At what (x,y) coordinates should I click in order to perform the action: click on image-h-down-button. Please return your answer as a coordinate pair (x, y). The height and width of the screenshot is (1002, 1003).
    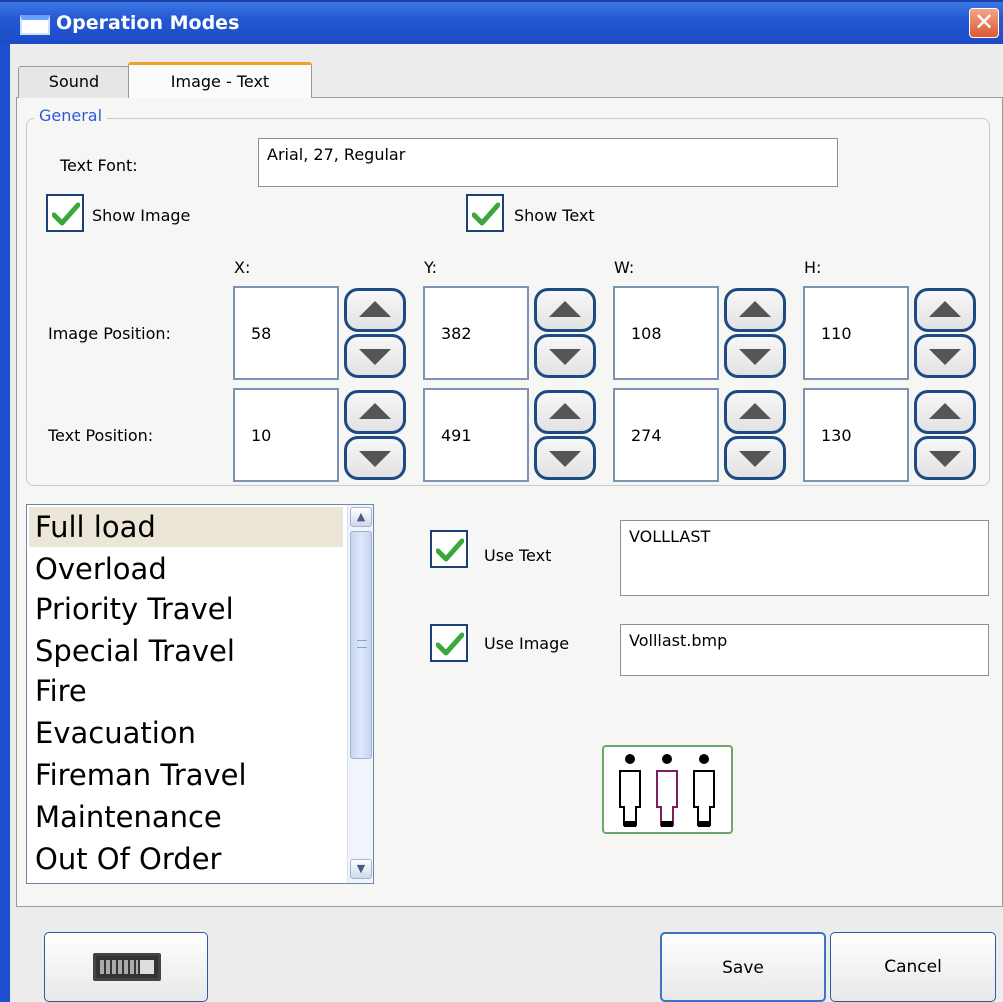
    Looking at the image, I should click on (945, 356).